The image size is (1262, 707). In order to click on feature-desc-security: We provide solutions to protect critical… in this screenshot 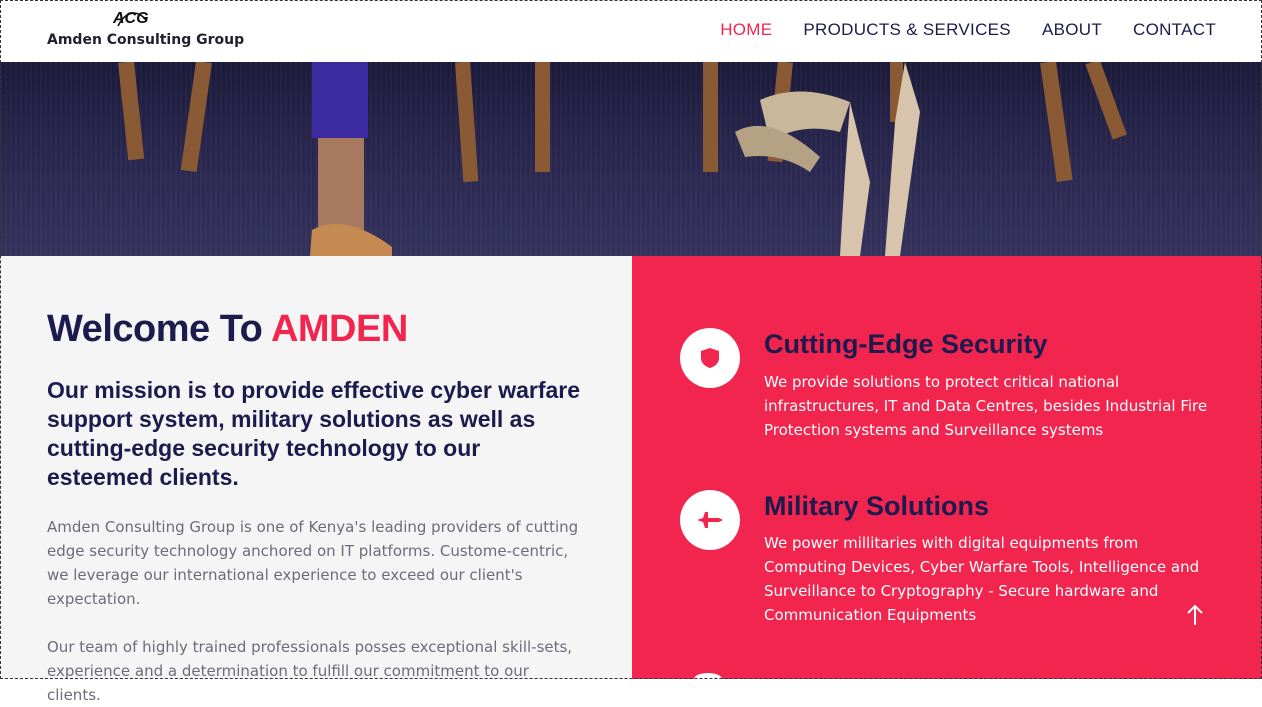, I will do `click(986, 406)`.